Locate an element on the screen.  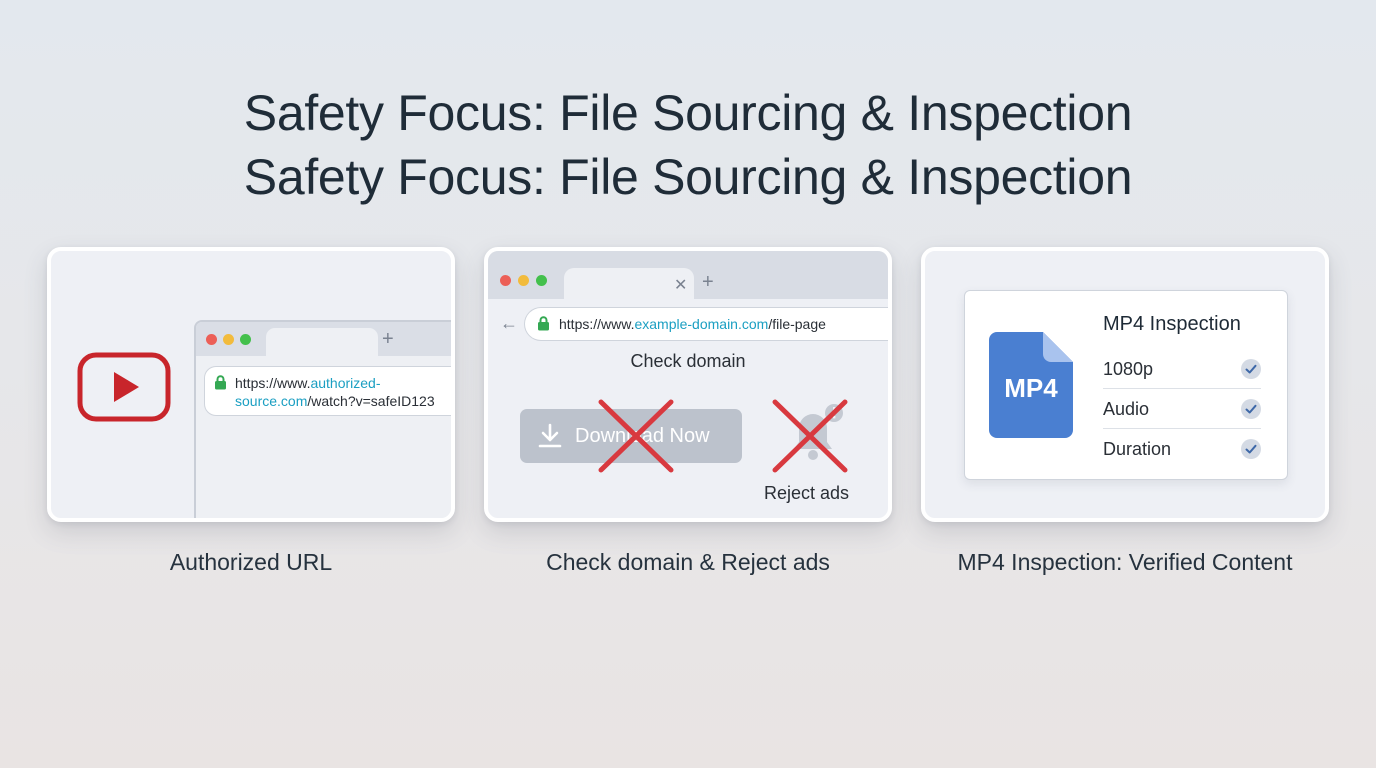
file-badge-label: MP4 is located at coordinates (1031, 388).